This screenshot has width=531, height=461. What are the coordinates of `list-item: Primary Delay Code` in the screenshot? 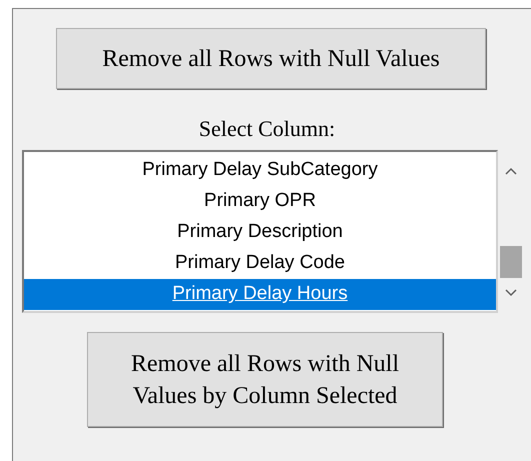 It's located at (260, 263).